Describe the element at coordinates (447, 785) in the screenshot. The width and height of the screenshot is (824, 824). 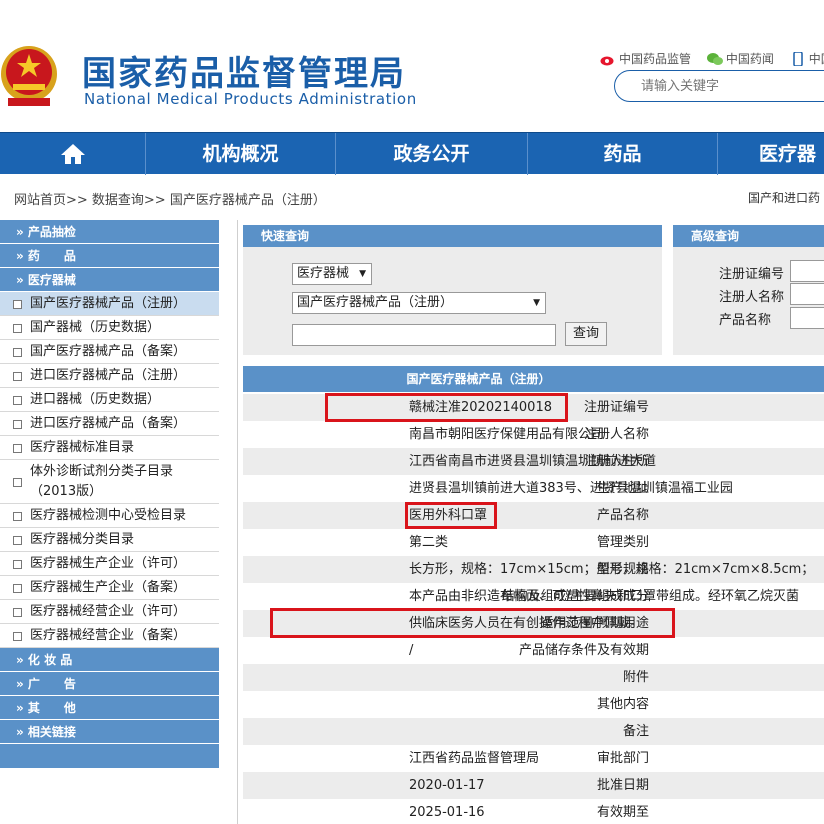
I see `row-value: 2020-01-17` at that location.